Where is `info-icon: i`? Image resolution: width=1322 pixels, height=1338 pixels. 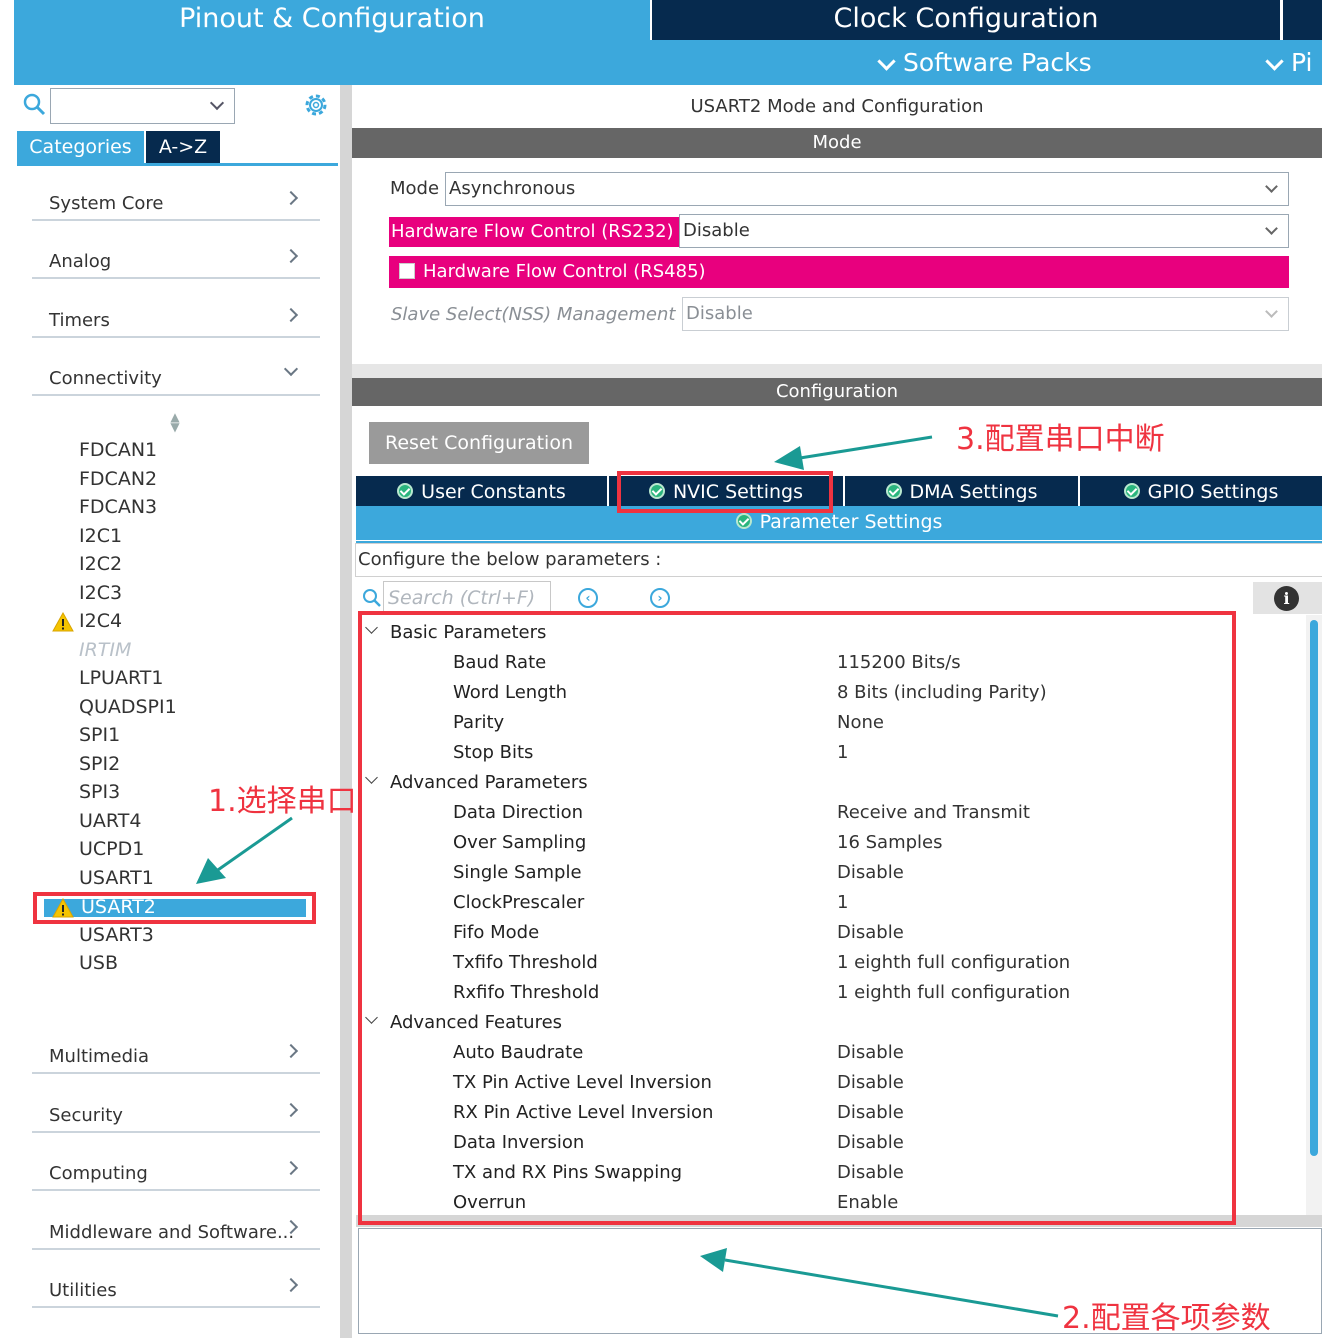 info-icon: i is located at coordinates (1286, 598).